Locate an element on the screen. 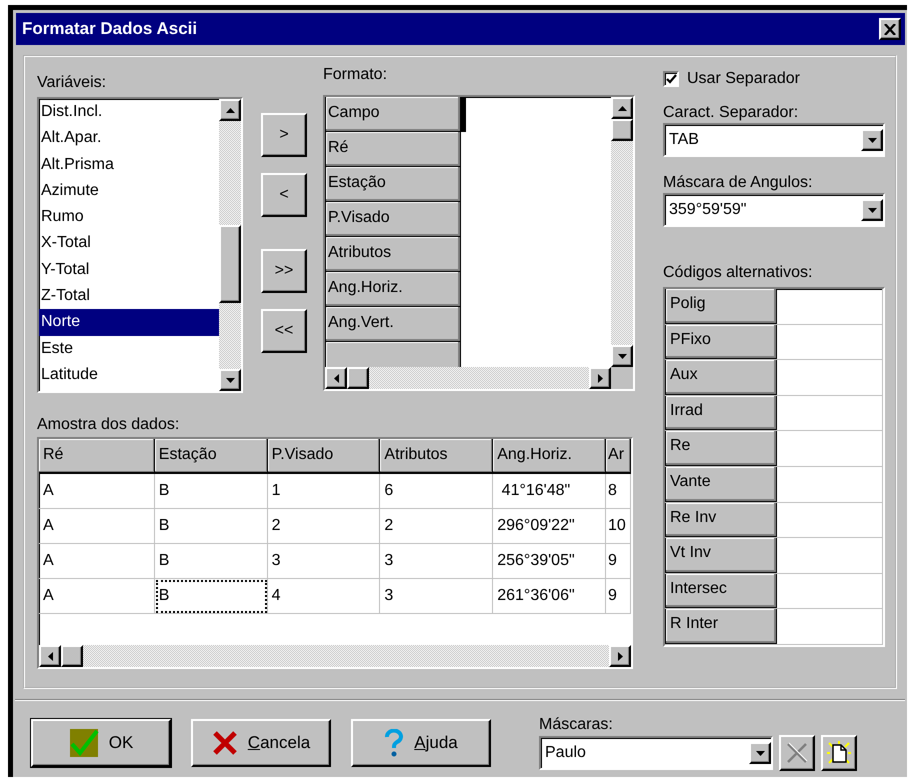  separator-dropdown: TAB is located at coordinates (774, 140).